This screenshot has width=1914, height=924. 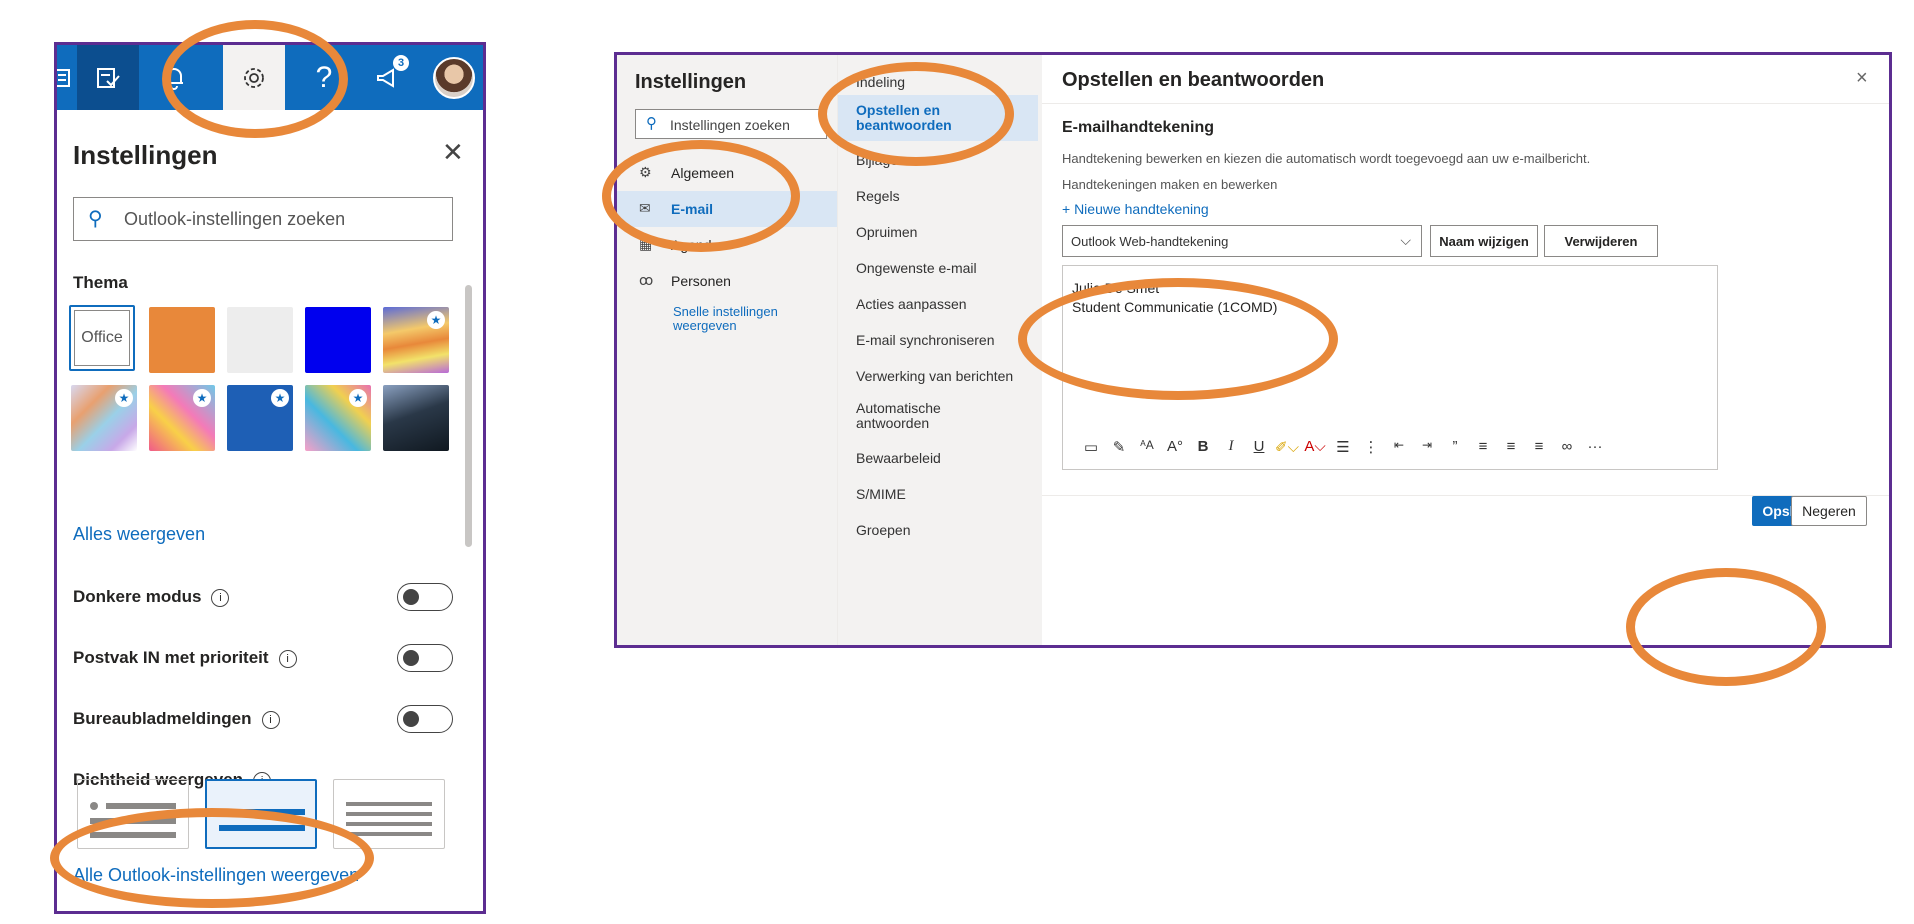 I want to click on numbering-icon: ⋮, so click(x=1371, y=447).